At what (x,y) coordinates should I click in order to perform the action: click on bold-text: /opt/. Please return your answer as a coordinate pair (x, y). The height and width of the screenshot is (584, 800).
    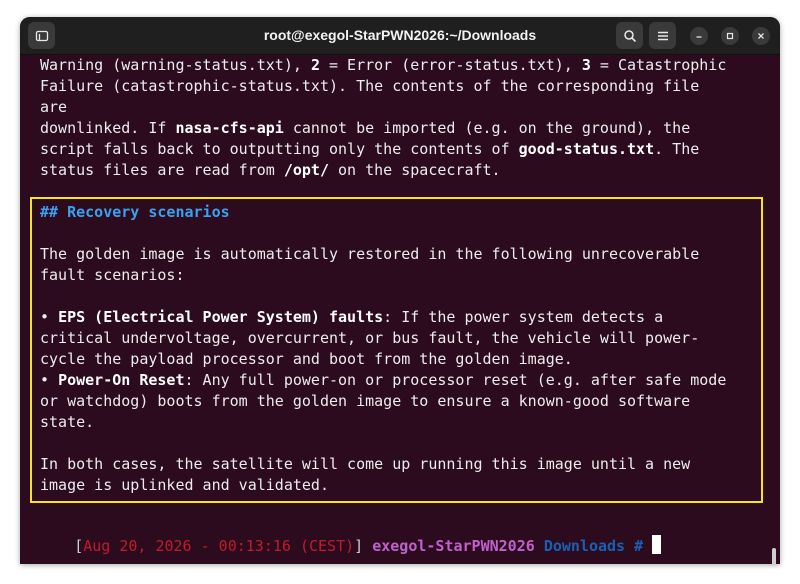
    Looking at the image, I should click on (306, 170).